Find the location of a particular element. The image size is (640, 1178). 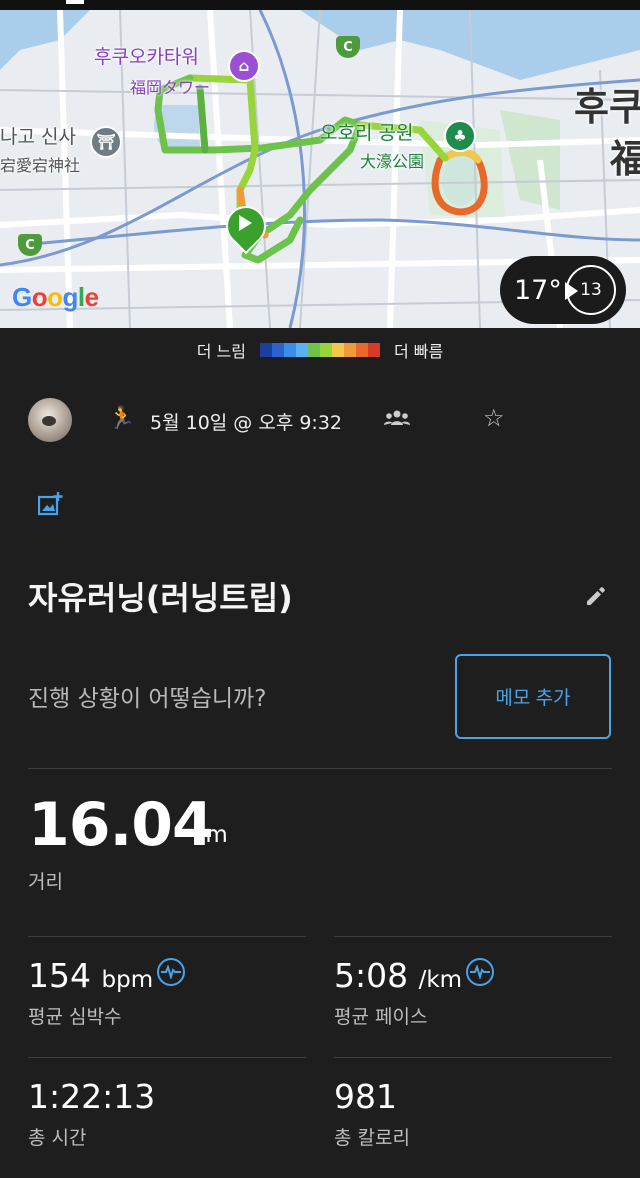

heart-rate-unit: bpm is located at coordinates (127, 980).